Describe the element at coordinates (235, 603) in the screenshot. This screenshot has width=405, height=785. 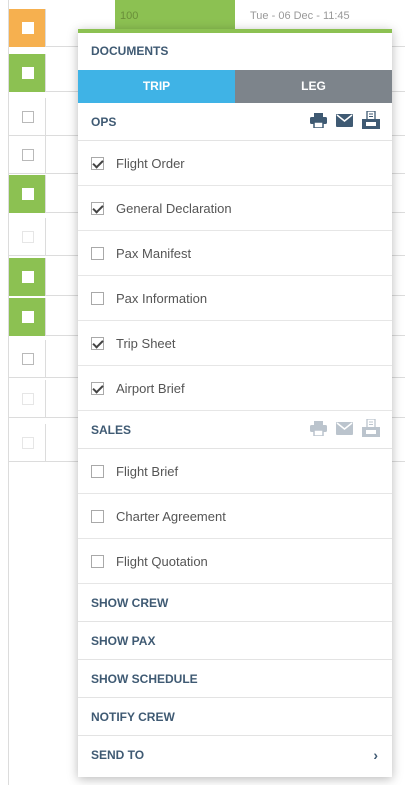
I see `show-crew-action: SHOW CREW` at that location.